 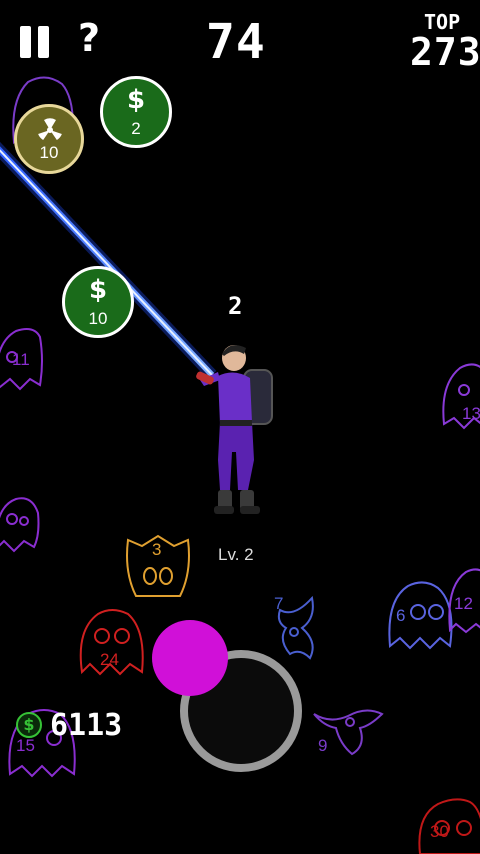 I want to click on player-character, so click(x=234, y=429).